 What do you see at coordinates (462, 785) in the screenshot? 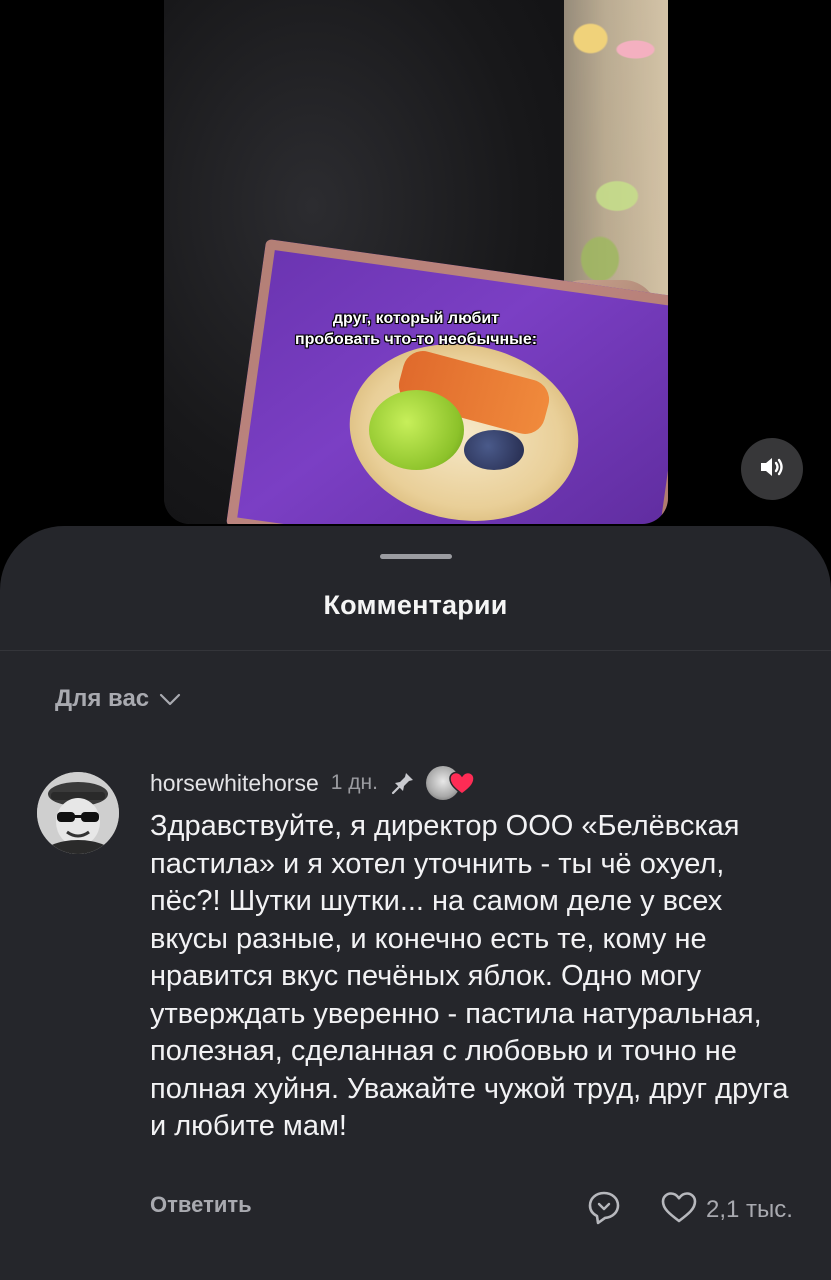
I see `heart-icon` at bounding box center [462, 785].